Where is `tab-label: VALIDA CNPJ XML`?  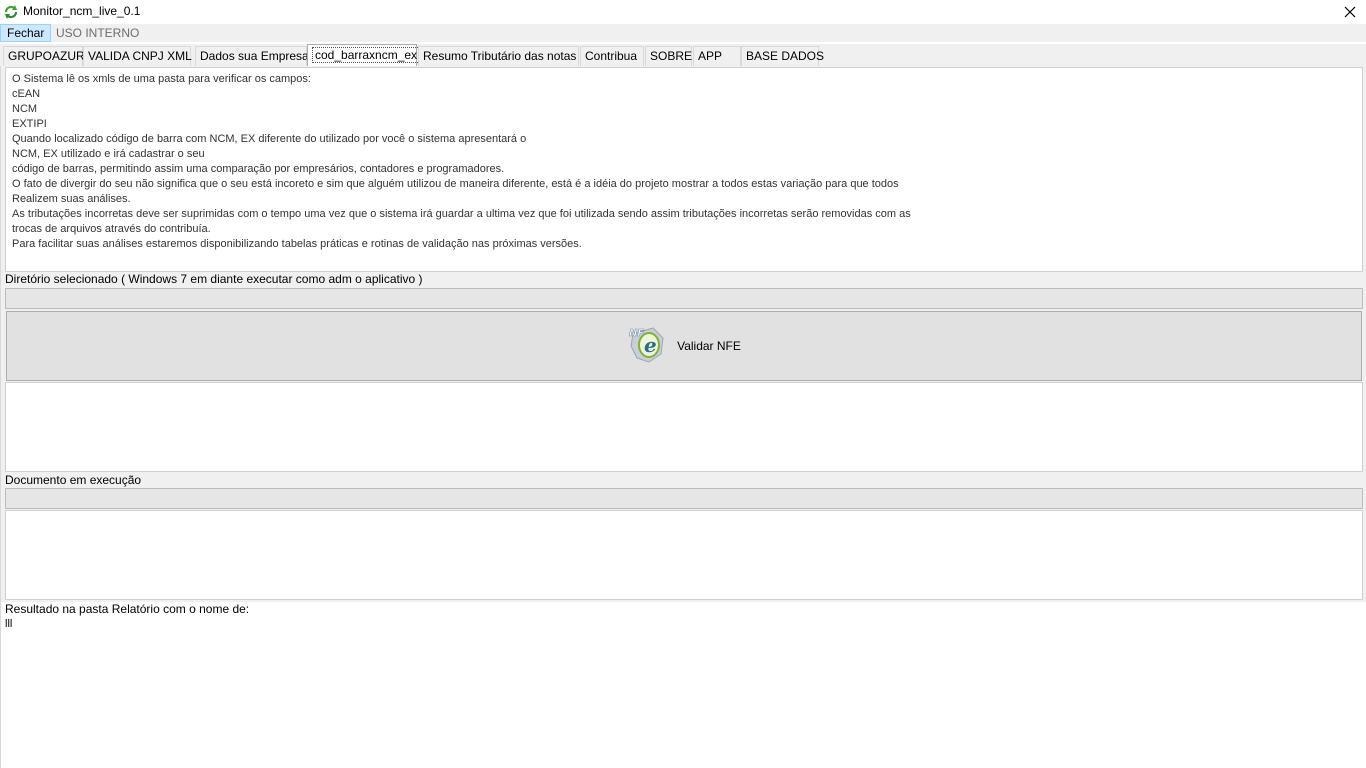
tab-label: VALIDA CNPJ XML is located at coordinates (140, 56).